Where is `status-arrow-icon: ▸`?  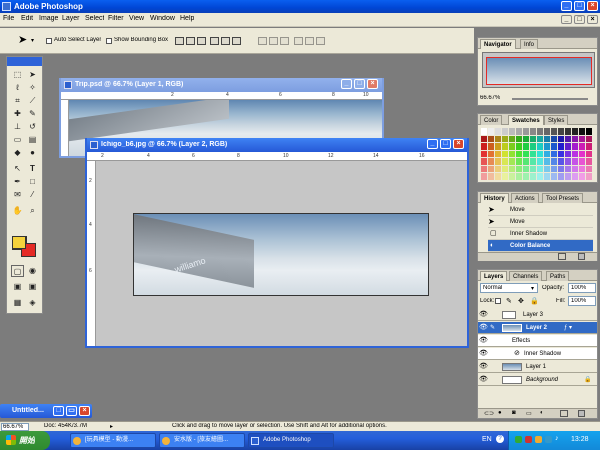 status-arrow-icon: ▸ is located at coordinates (111, 426).